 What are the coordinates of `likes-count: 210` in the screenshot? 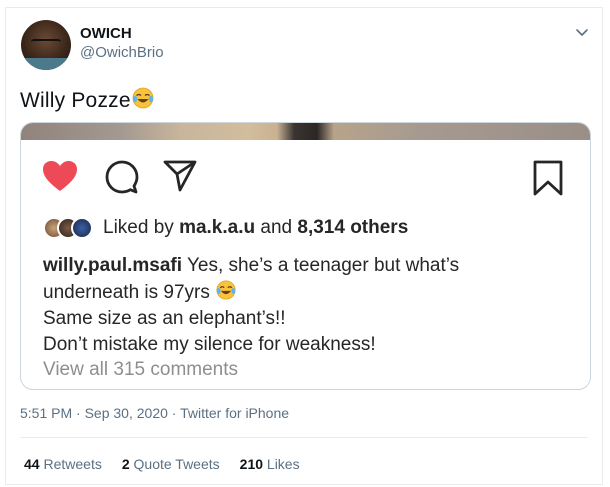 It's located at (251, 464).